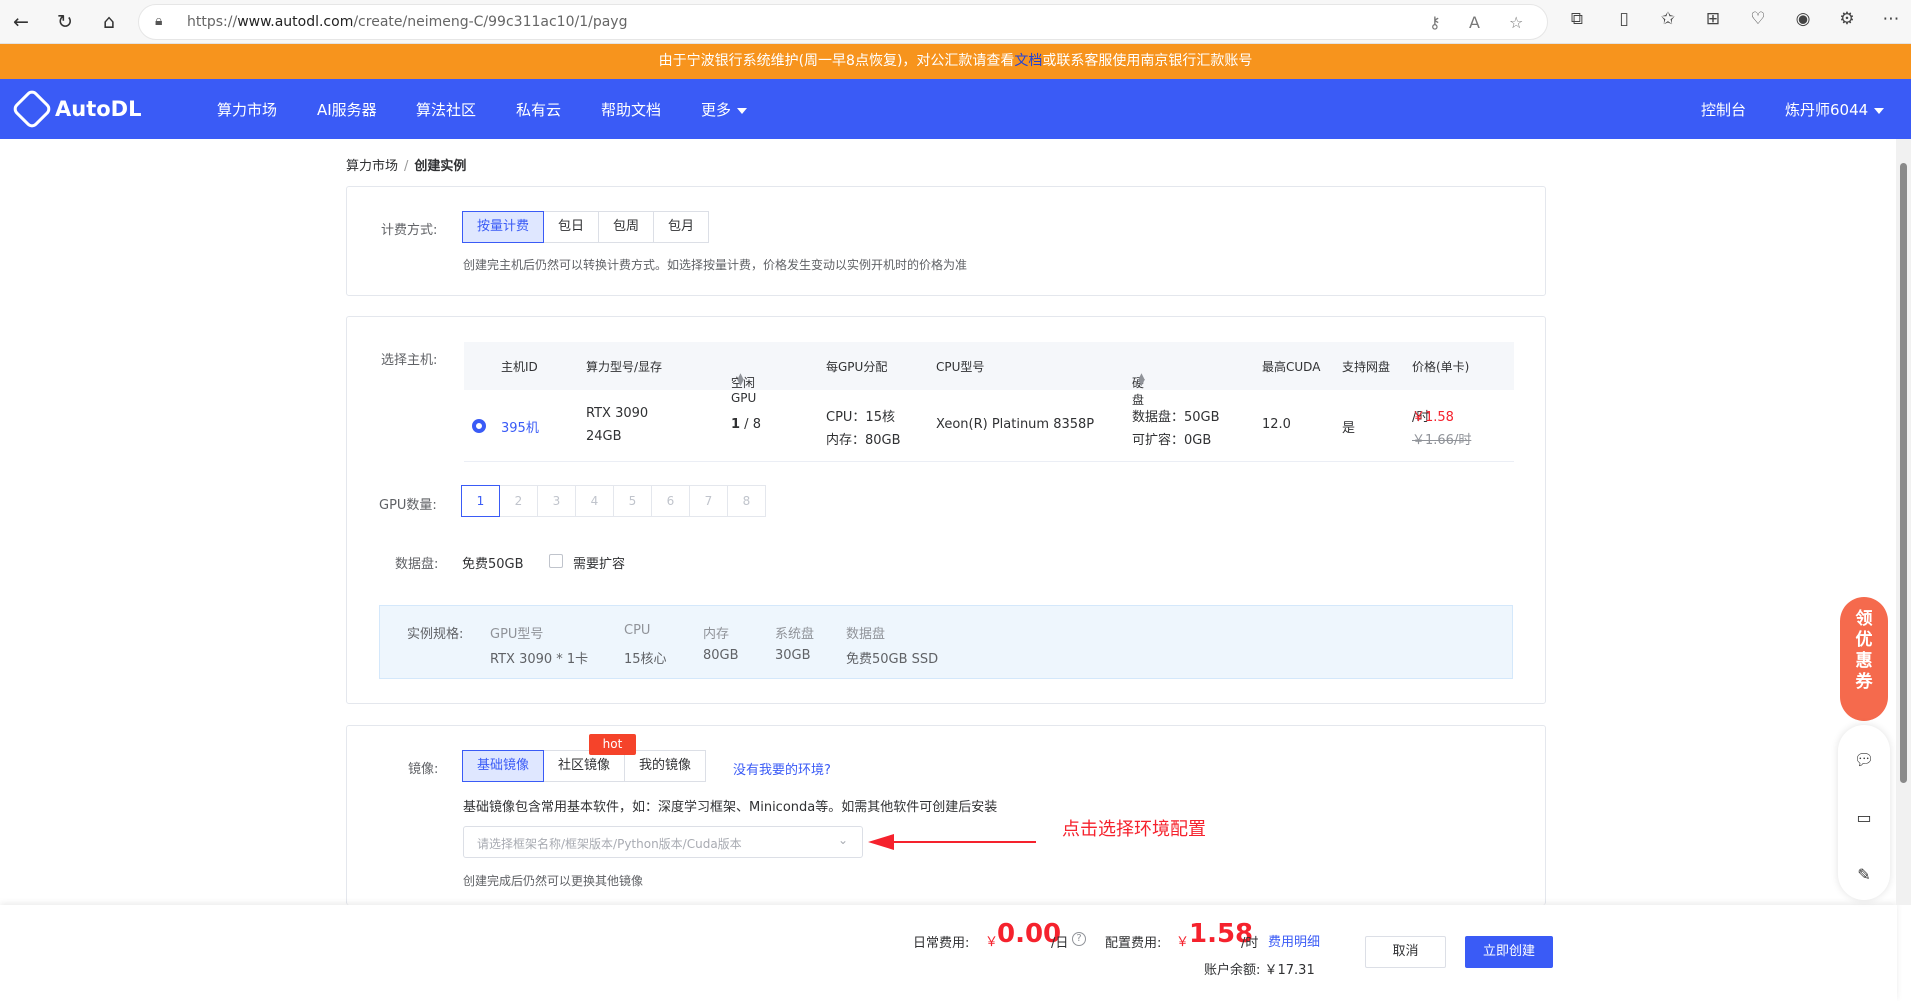 This screenshot has width=1911, height=1001. I want to click on image-tabs: 基础镜像 社区镜像 我的镜像, so click(584, 766).